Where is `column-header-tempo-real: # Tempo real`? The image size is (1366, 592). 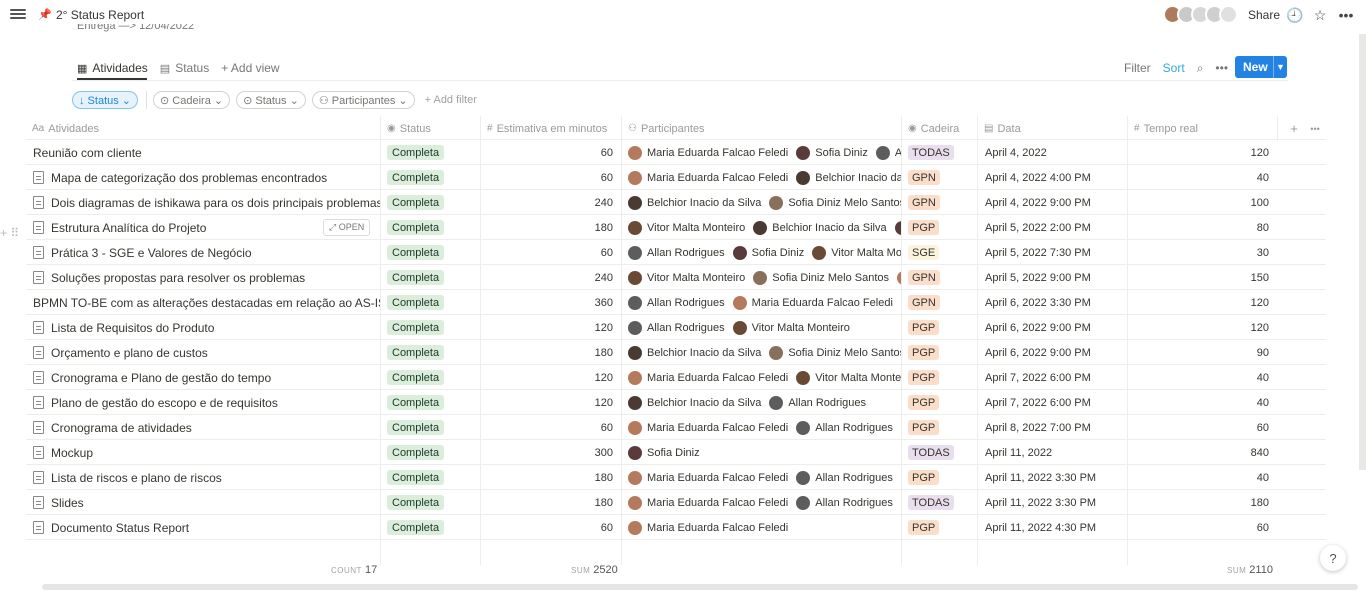
column-header-tempo-real: # Tempo real is located at coordinates (1202, 128).